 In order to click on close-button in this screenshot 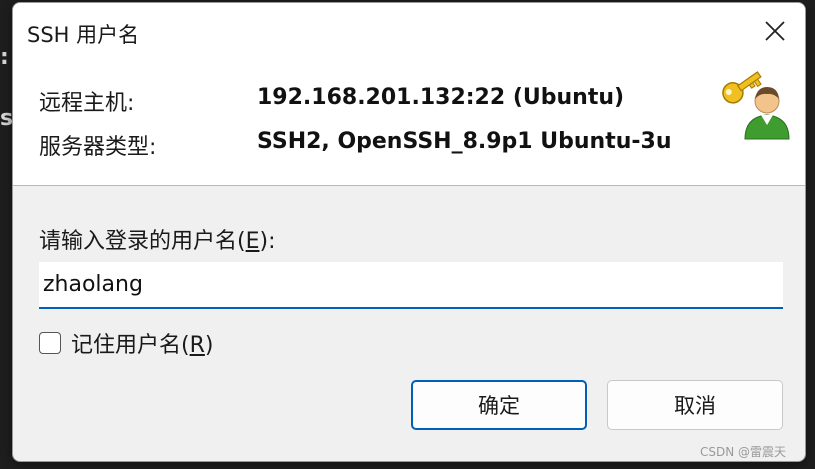, I will do `click(775, 31)`.